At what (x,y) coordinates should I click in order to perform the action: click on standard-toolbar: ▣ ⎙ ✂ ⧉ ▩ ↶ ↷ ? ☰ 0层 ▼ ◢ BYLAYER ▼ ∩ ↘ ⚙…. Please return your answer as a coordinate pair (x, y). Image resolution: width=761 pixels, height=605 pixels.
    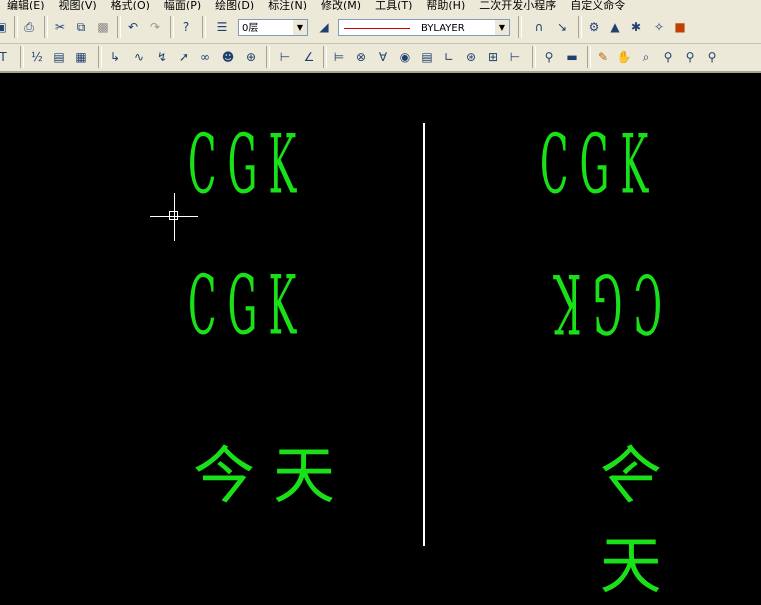
    Looking at the image, I should click on (380, 27).